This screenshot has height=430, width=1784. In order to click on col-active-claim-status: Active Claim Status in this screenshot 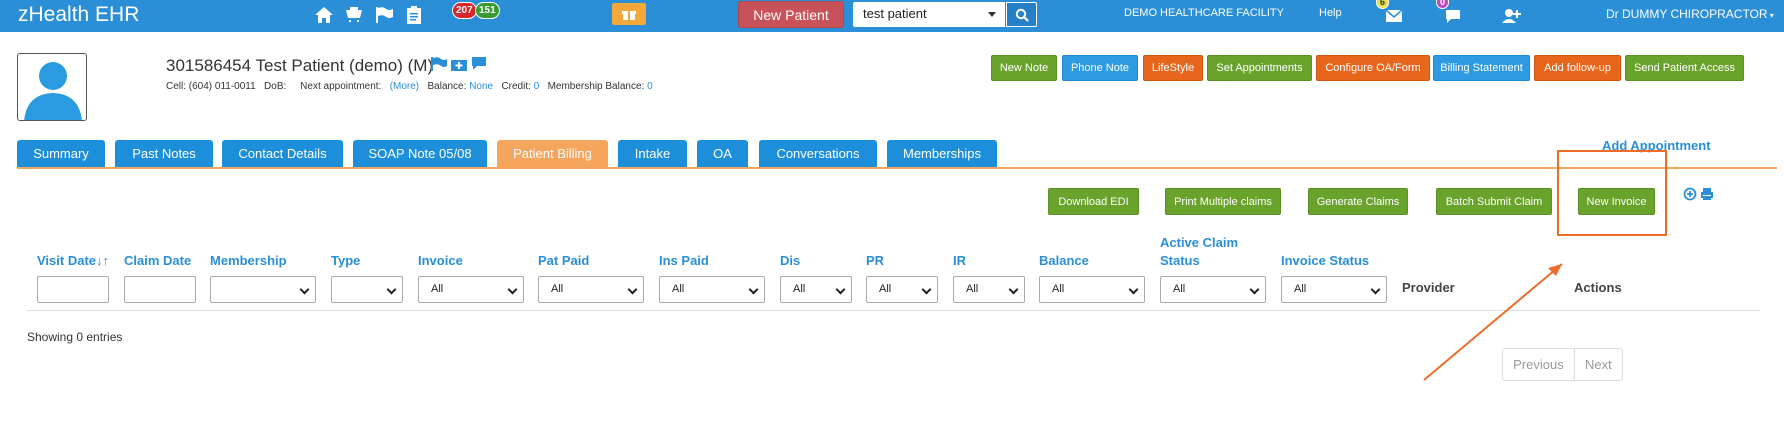, I will do `click(1199, 252)`.